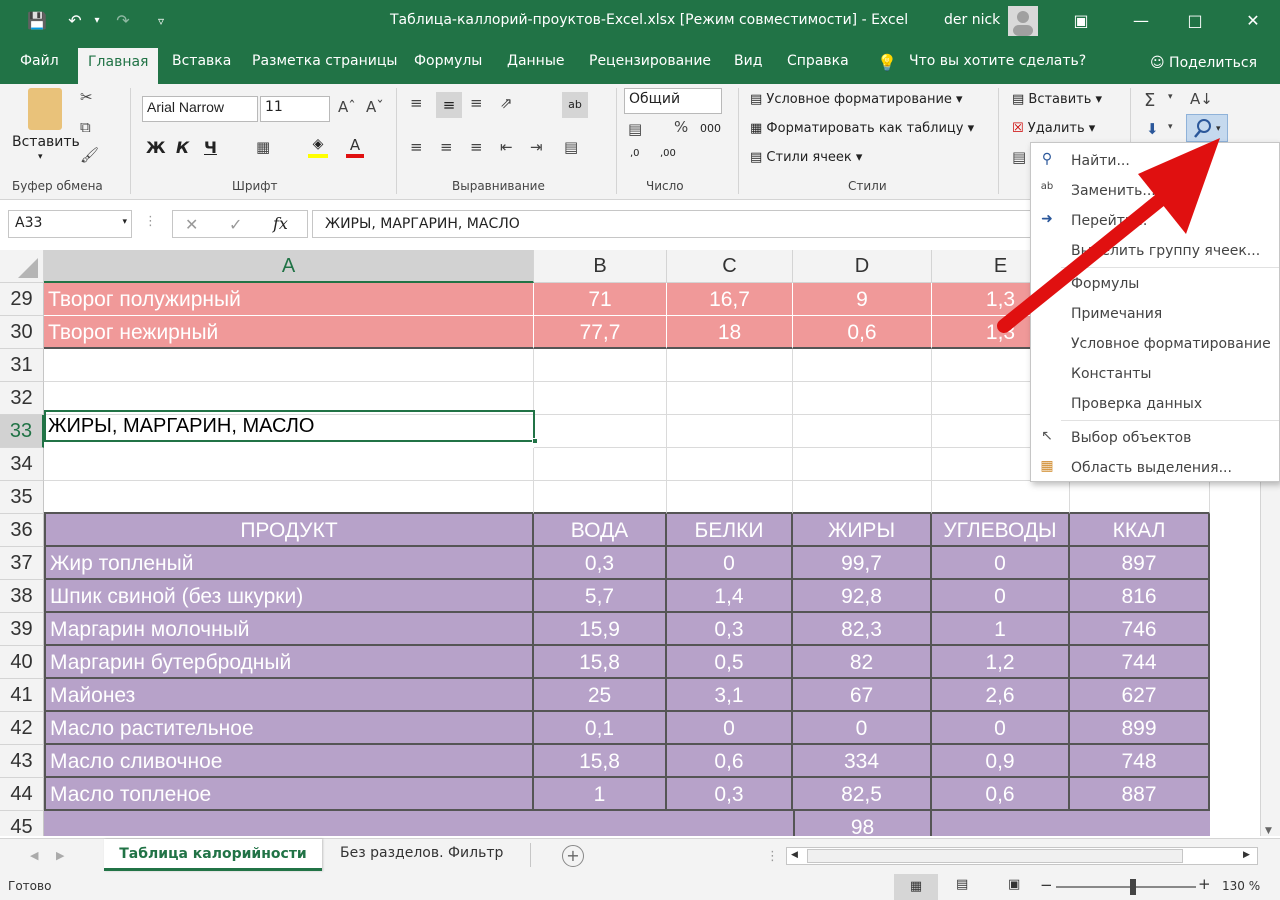 This screenshot has height=900, width=1280. Describe the element at coordinates (506, 147) in the screenshot. I see `decrease-indent-icon: ⇤` at that location.